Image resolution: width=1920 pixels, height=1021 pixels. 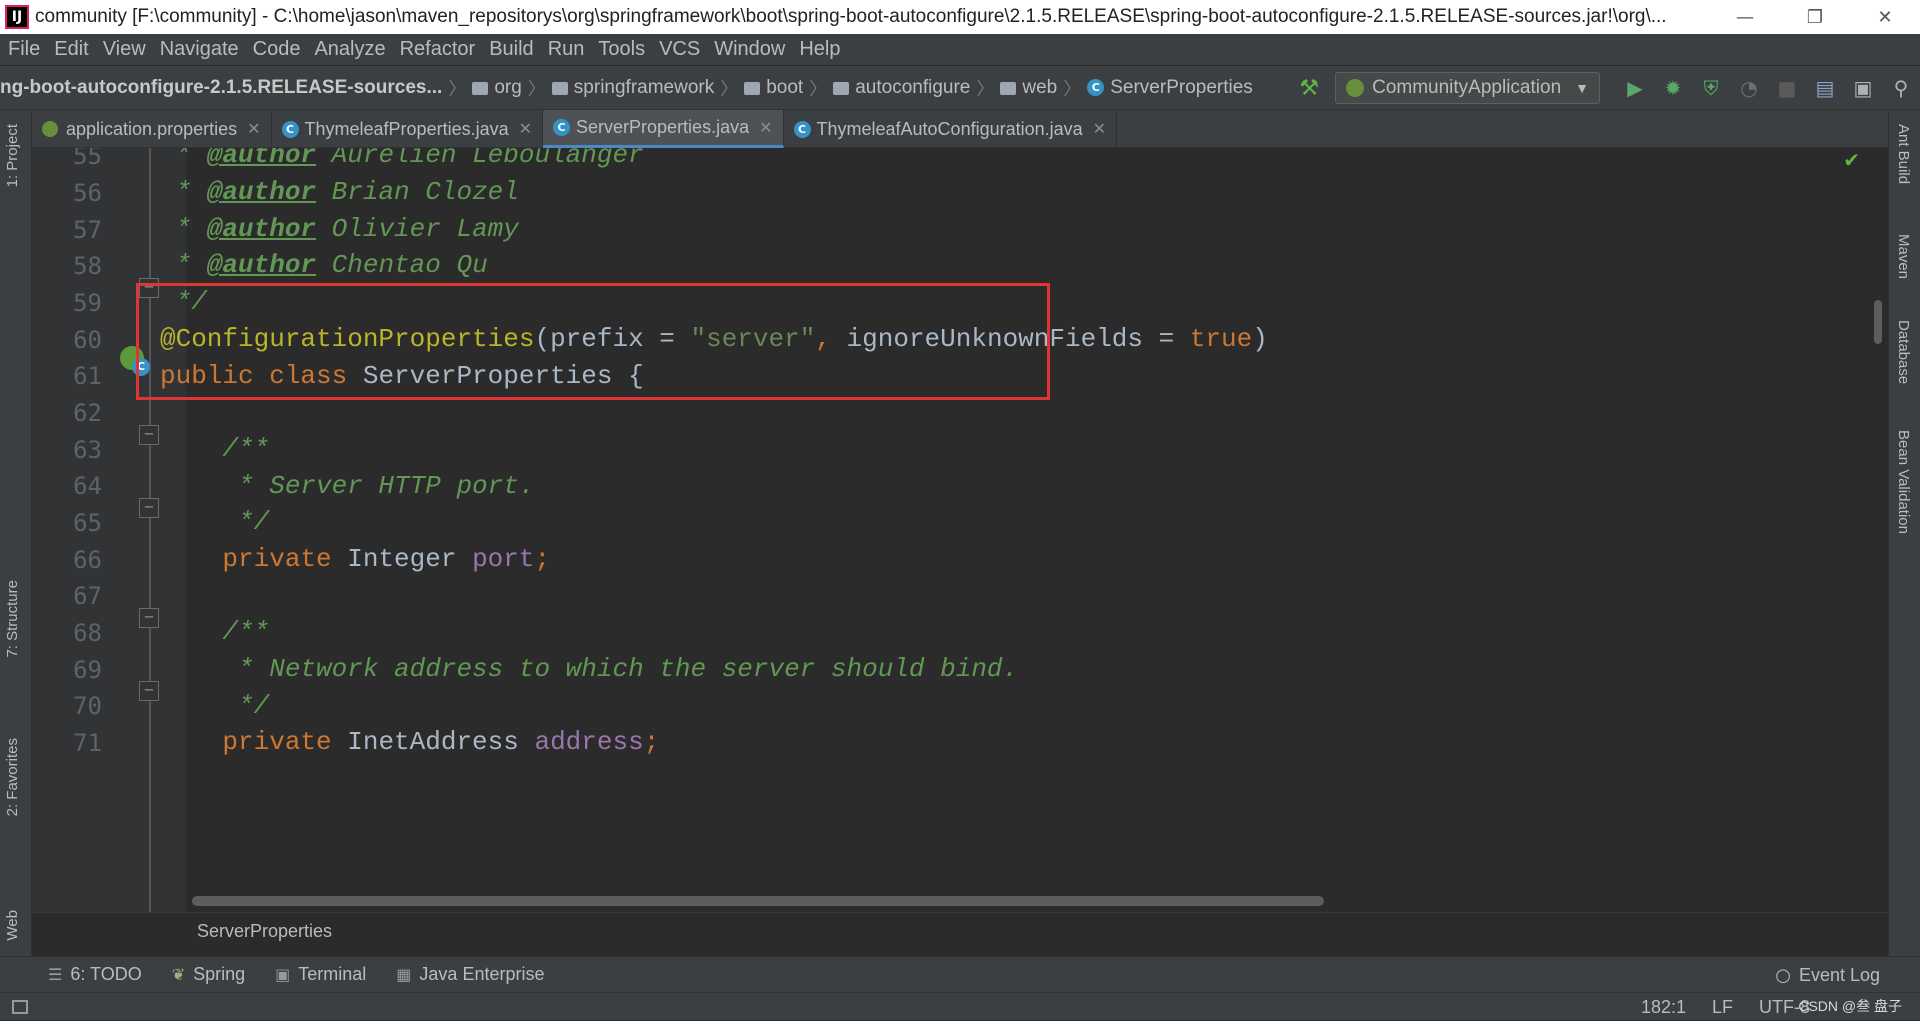 What do you see at coordinates (1609, 88) in the screenshot?
I see `run-toolbar: ⚒ CommunityApplication ▼ ▶ ✹ ⛨ ◔ ■ ▤ ▣ ⚲` at bounding box center [1609, 88].